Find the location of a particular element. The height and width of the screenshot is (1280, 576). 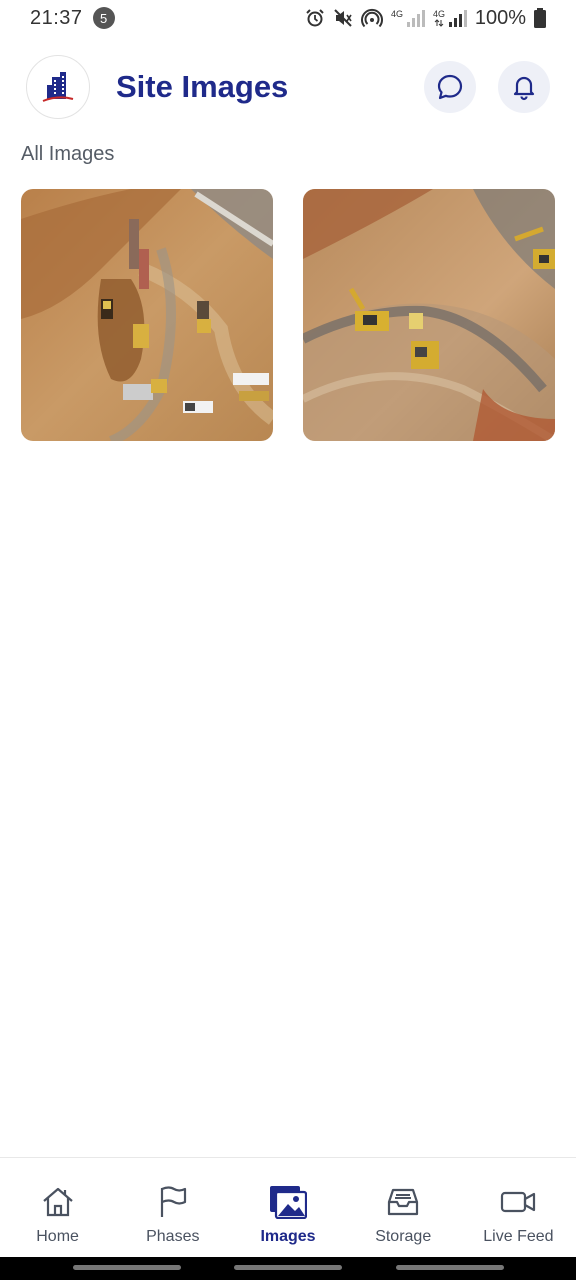

nav-label-home: Home is located at coordinates (57, 1236).